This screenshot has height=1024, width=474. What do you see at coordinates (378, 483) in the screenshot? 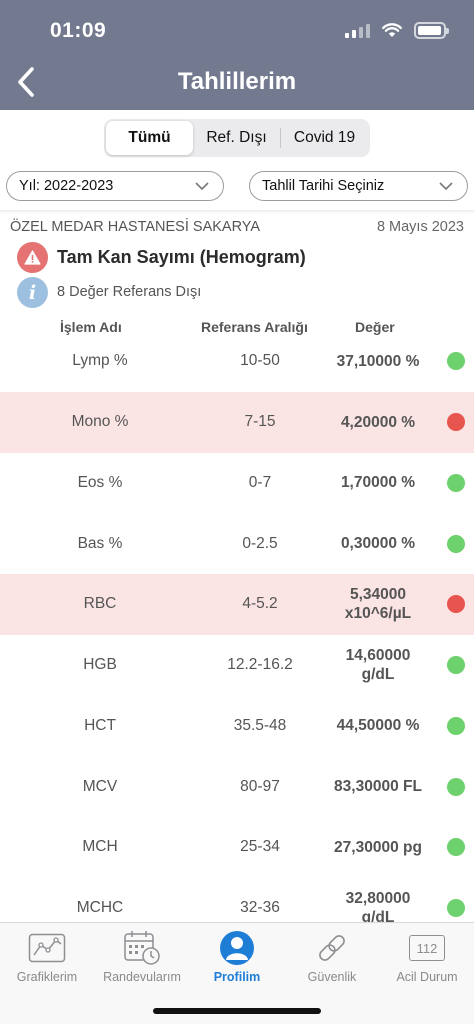
I see `row-value: 1,70000 %` at bounding box center [378, 483].